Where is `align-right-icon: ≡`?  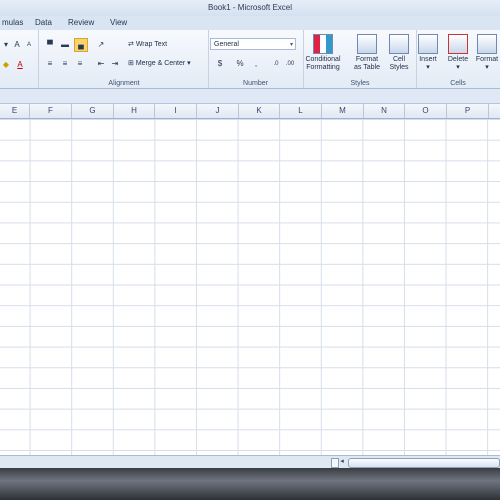 align-right-icon: ≡ is located at coordinates (80, 64).